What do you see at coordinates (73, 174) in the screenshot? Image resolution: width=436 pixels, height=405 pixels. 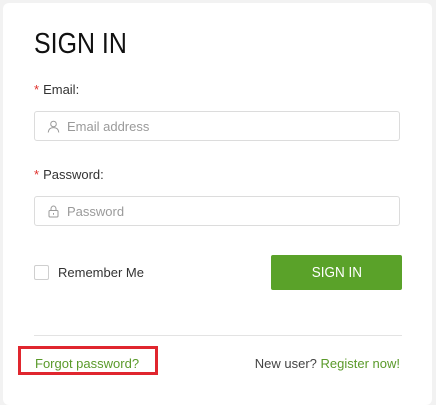 I see `password-label-text: Password:` at bounding box center [73, 174].